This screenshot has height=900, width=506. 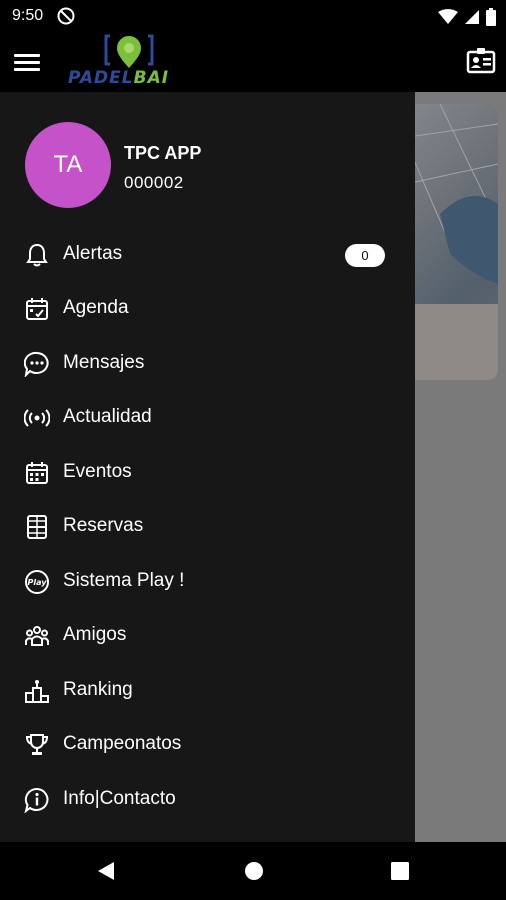 I want to click on calendar-grid-icon, so click(x=37, y=473).